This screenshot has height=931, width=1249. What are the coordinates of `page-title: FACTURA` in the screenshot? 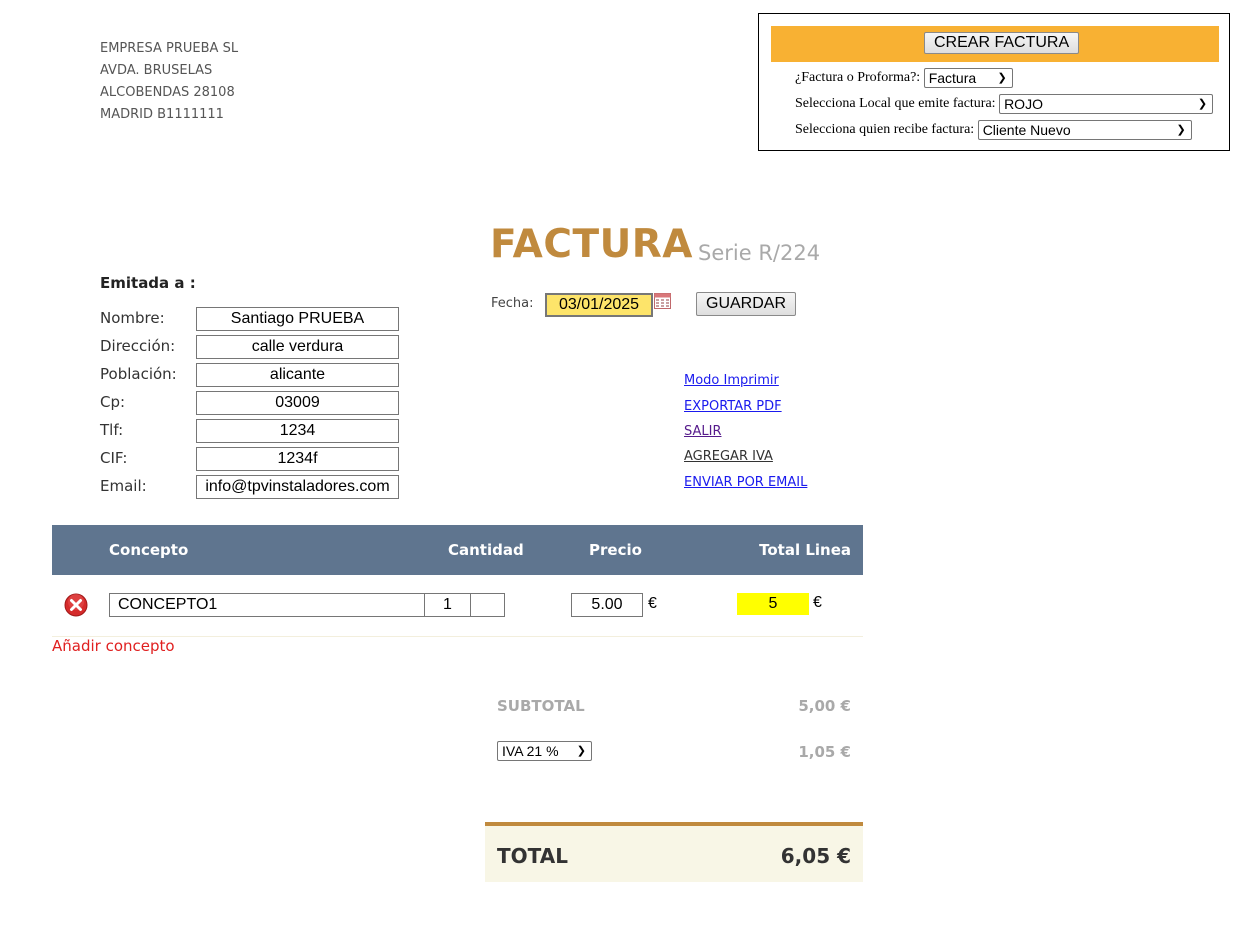 It's located at (591, 244).